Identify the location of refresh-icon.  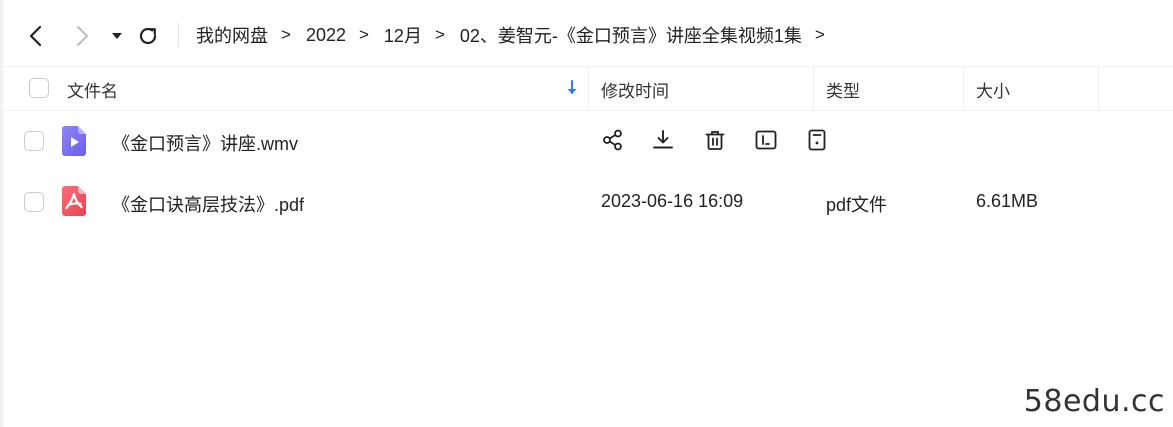
(148, 36).